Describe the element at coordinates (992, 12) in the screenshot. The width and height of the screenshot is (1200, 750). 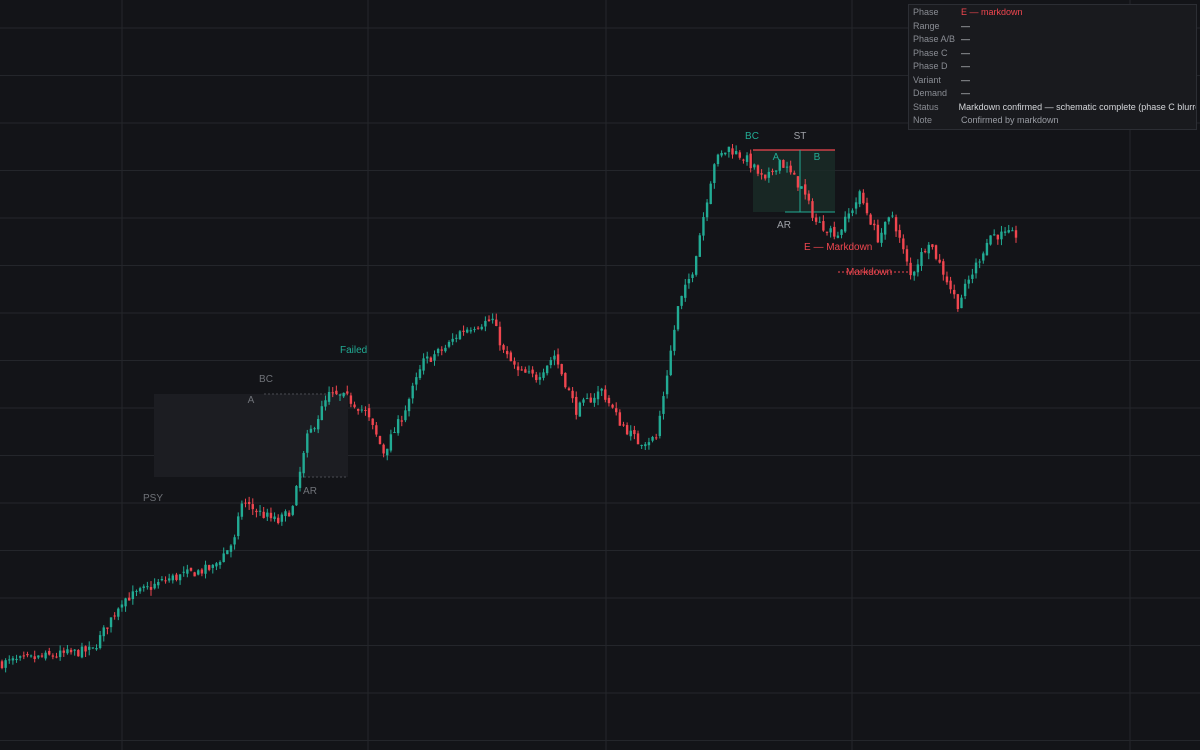
I see `info-value: E — markdown` at that location.